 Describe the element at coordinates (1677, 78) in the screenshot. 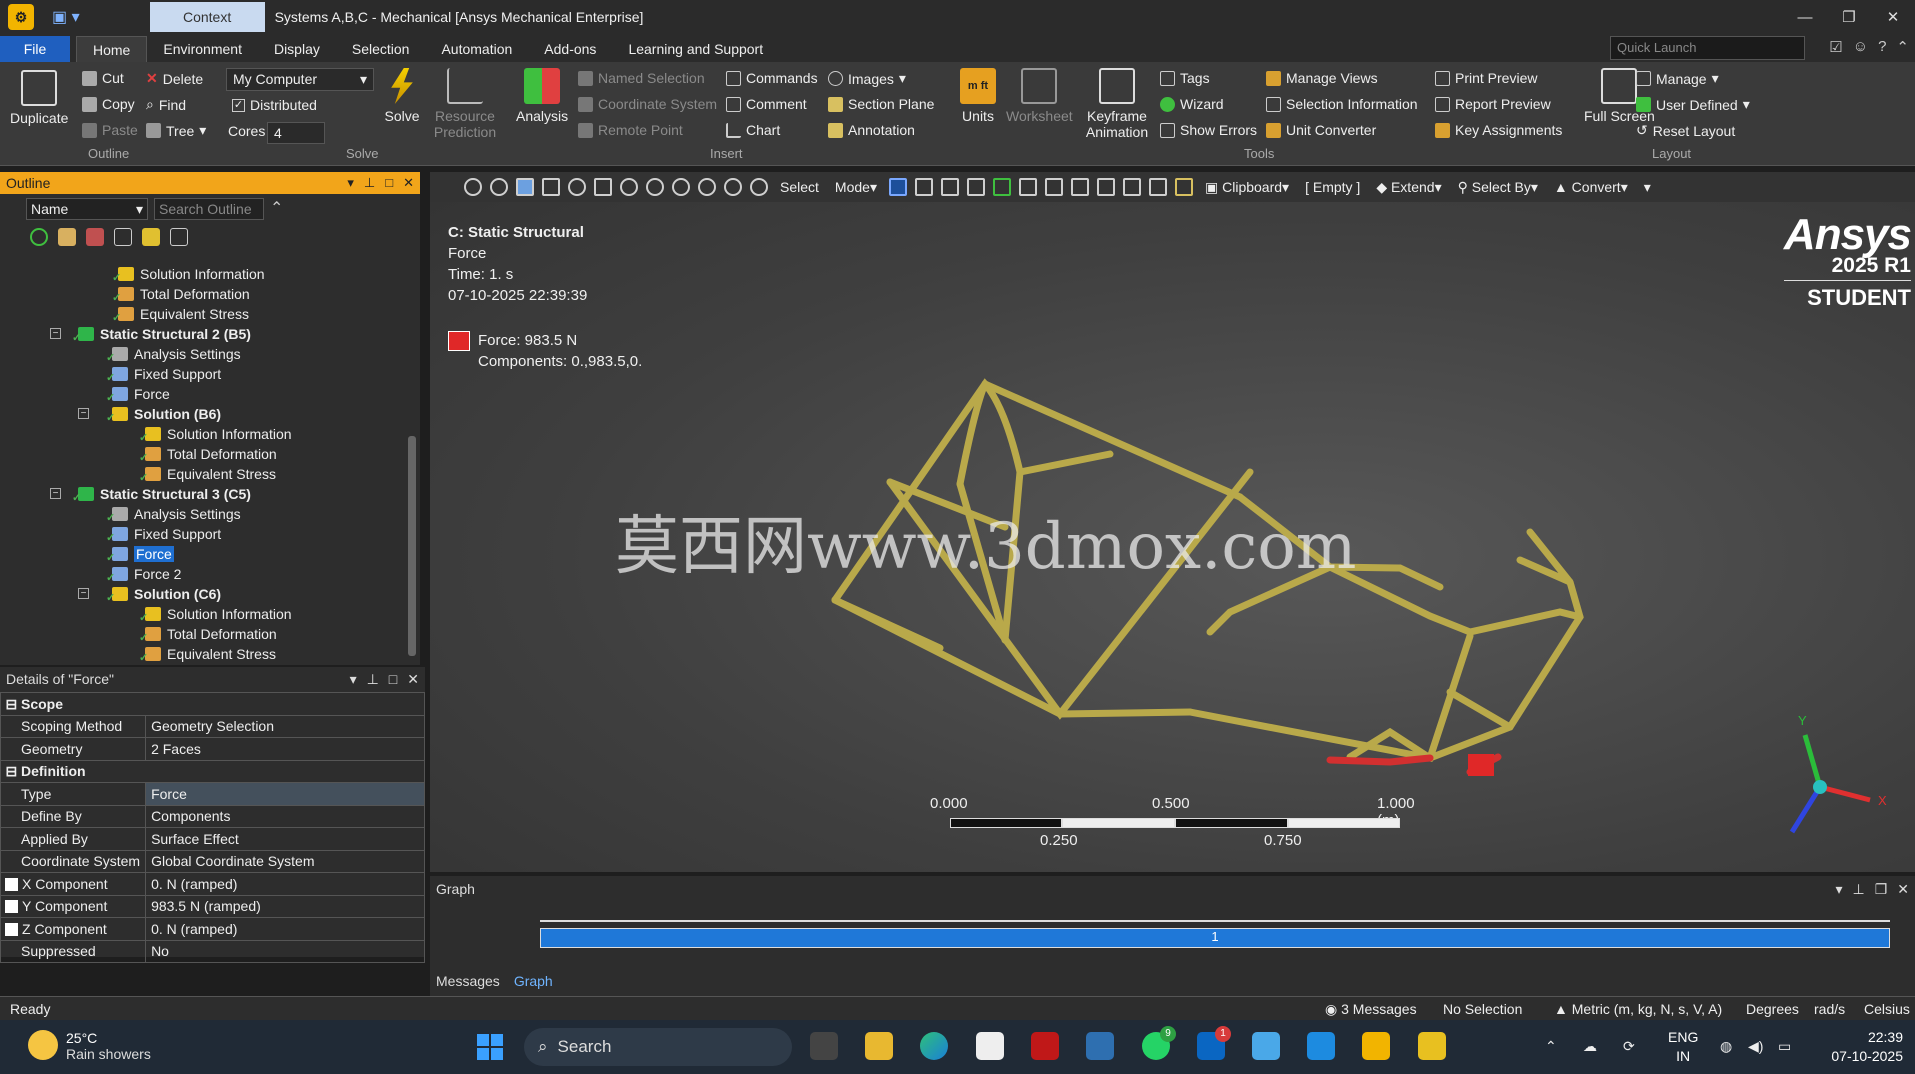

I see `manage-layout-button: Manage ▾` at that location.